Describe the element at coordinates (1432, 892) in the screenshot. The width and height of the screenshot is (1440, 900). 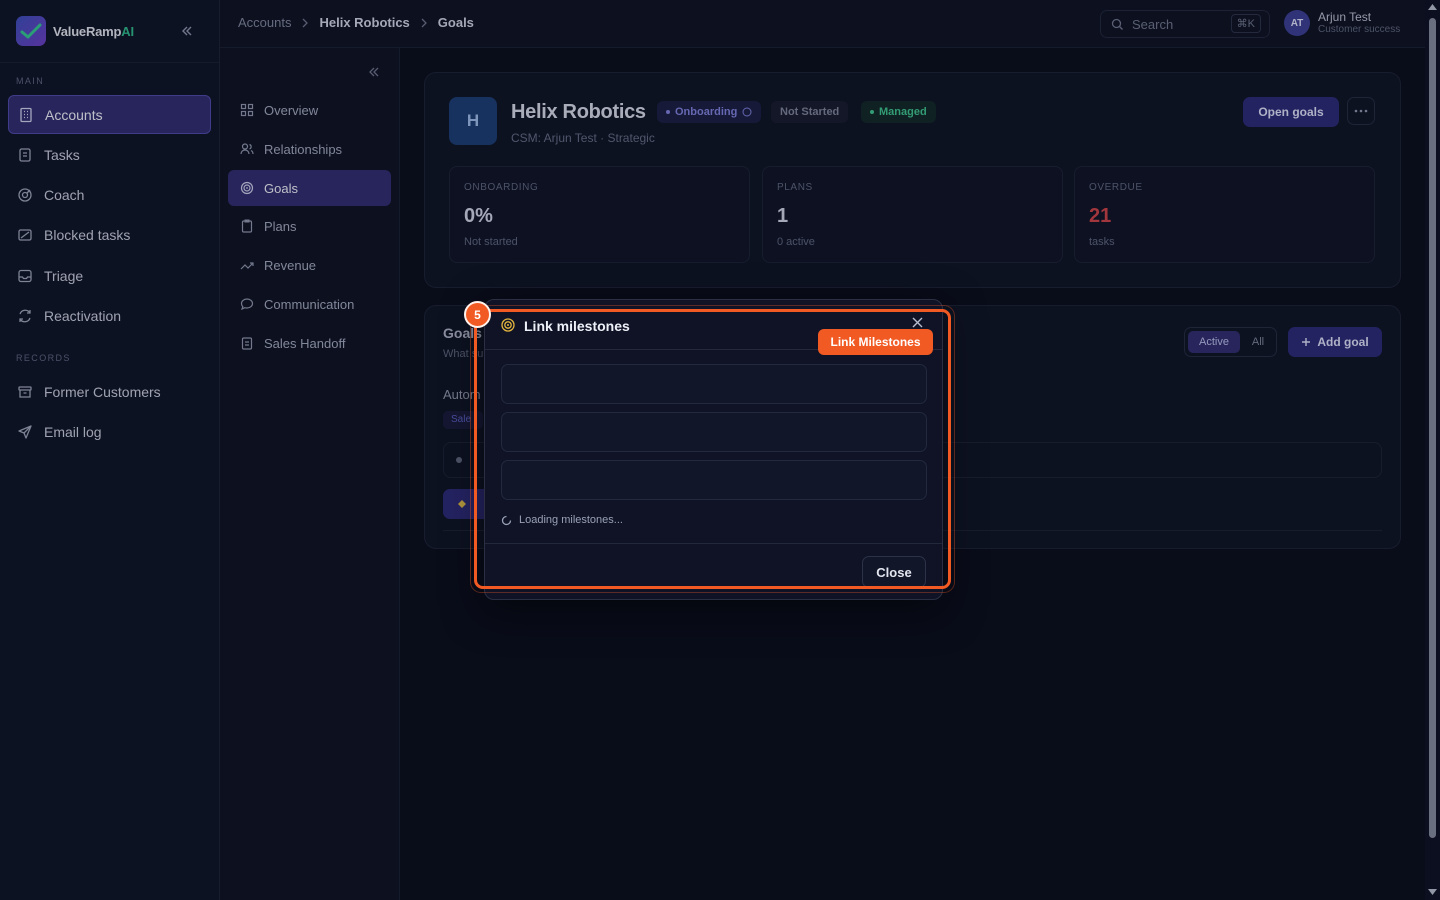
I see `scroll-down-icon` at that location.